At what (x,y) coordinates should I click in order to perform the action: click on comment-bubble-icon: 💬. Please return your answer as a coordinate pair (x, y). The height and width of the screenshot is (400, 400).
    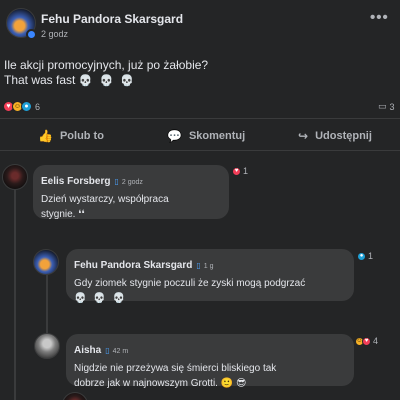
    Looking at the image, I should click on (174, 136).